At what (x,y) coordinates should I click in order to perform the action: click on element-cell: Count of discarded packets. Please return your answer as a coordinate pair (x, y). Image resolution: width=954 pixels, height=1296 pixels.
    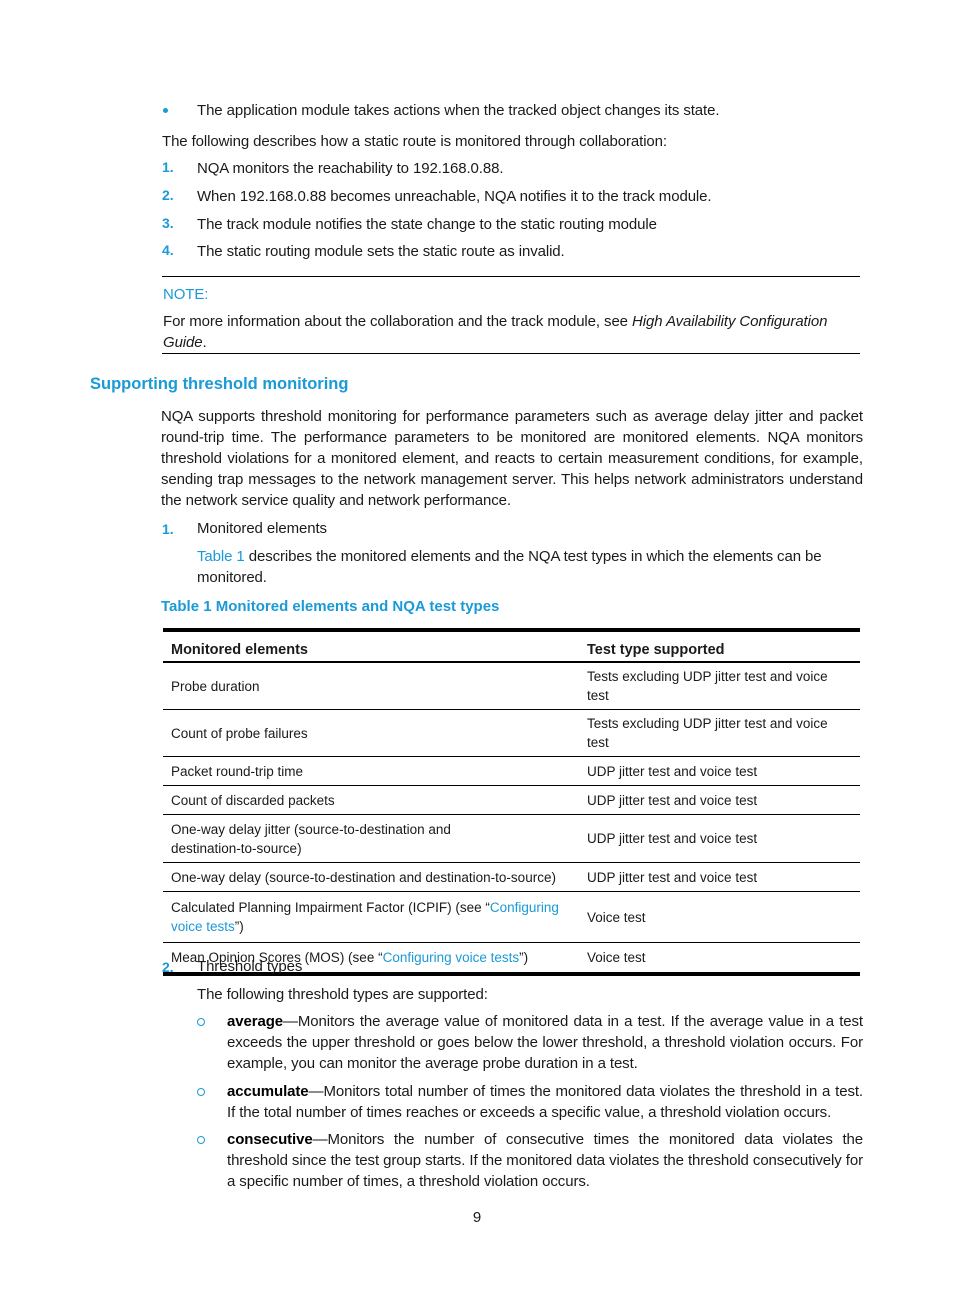
    Looking at the image, I should click on (371, 800).